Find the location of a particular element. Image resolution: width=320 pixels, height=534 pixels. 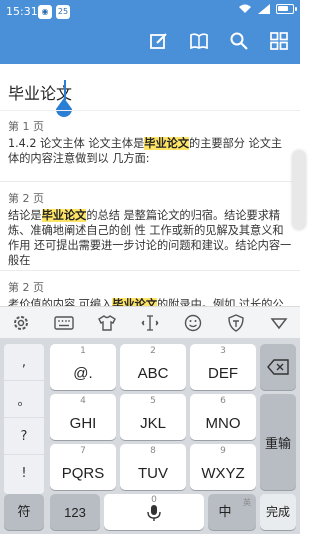

backspace-icon is located at coordinates (278, 367).